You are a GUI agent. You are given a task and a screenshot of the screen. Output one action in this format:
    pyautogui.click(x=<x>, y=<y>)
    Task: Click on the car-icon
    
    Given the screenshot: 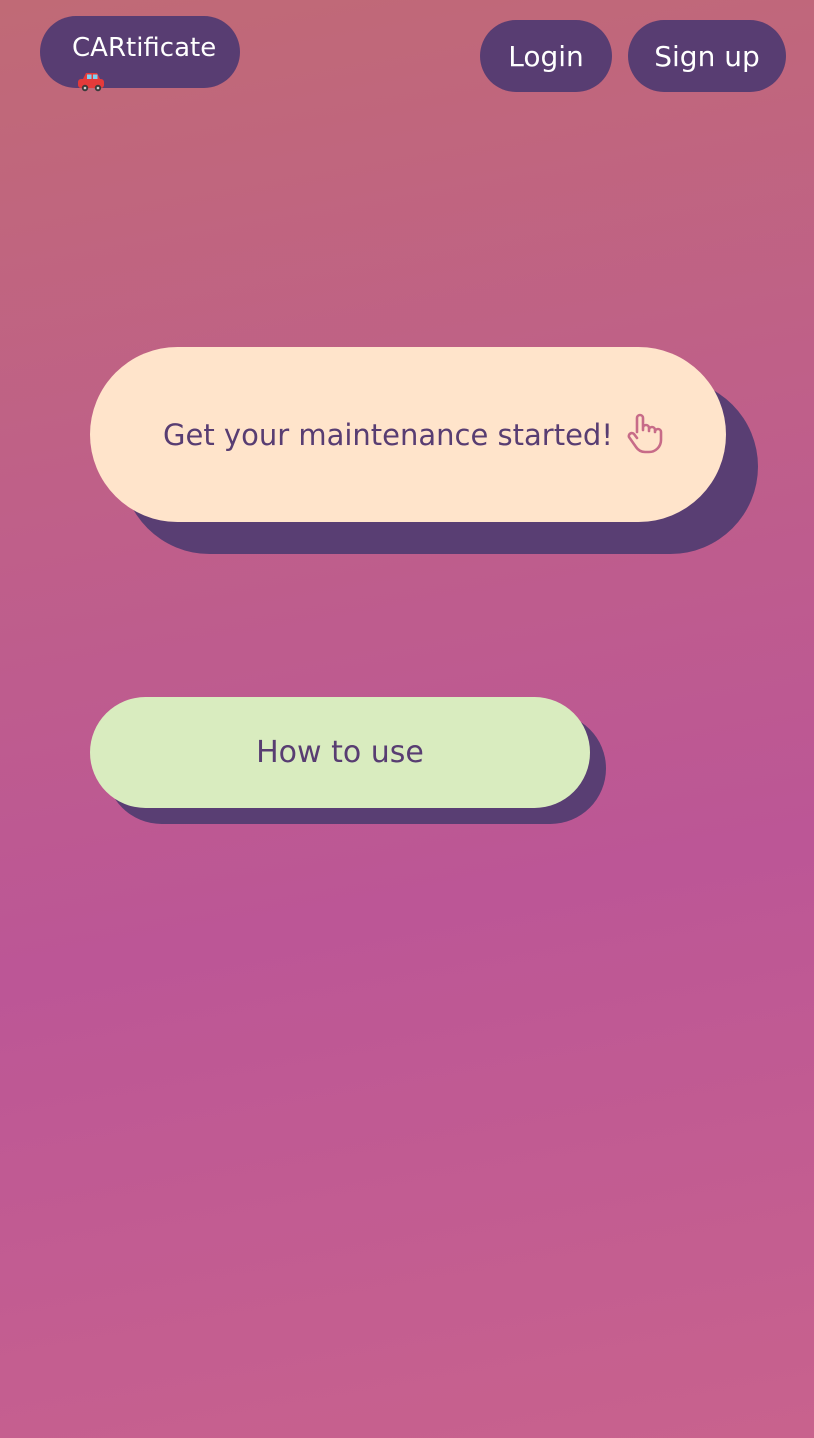 What is the action you would take?
    pyautogui.click(x=91, y=82)
    